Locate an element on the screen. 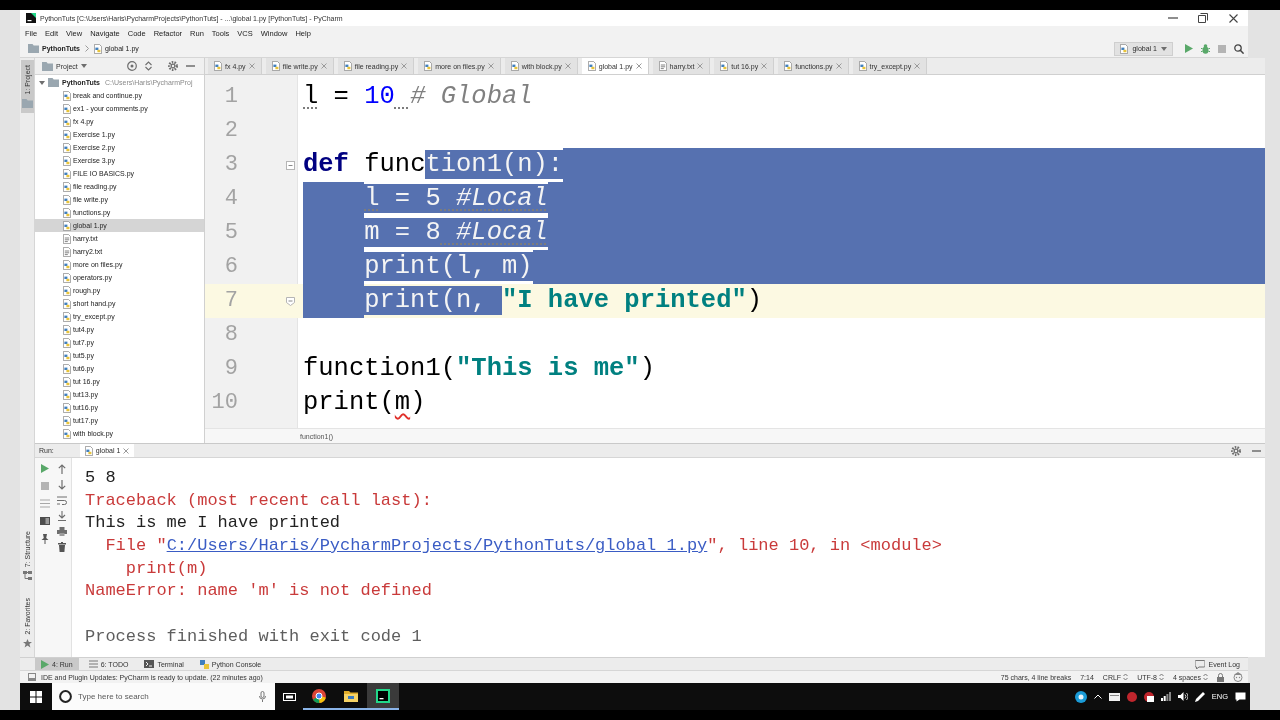 This screenshot has height=720, width=1280. arrow-down-icon is located at coordinates (62, 485).